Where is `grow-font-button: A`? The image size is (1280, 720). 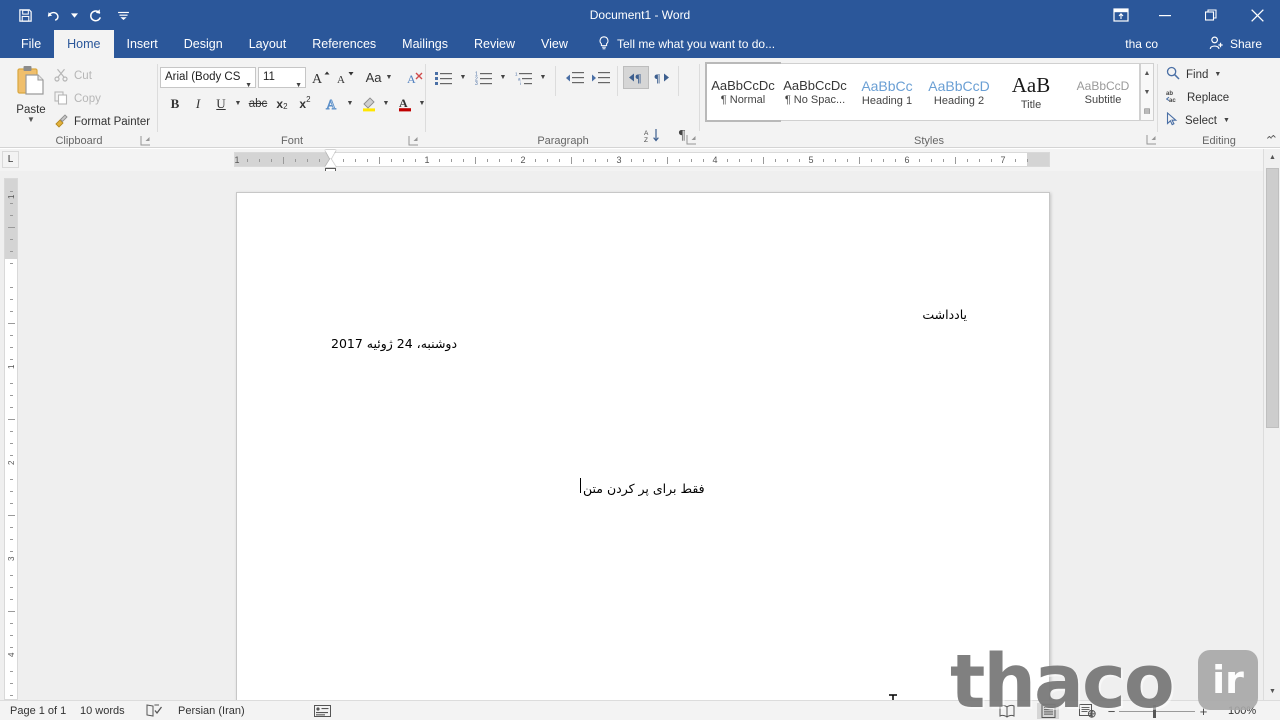 grow-font-button: A is located at coordinates (321, 77).